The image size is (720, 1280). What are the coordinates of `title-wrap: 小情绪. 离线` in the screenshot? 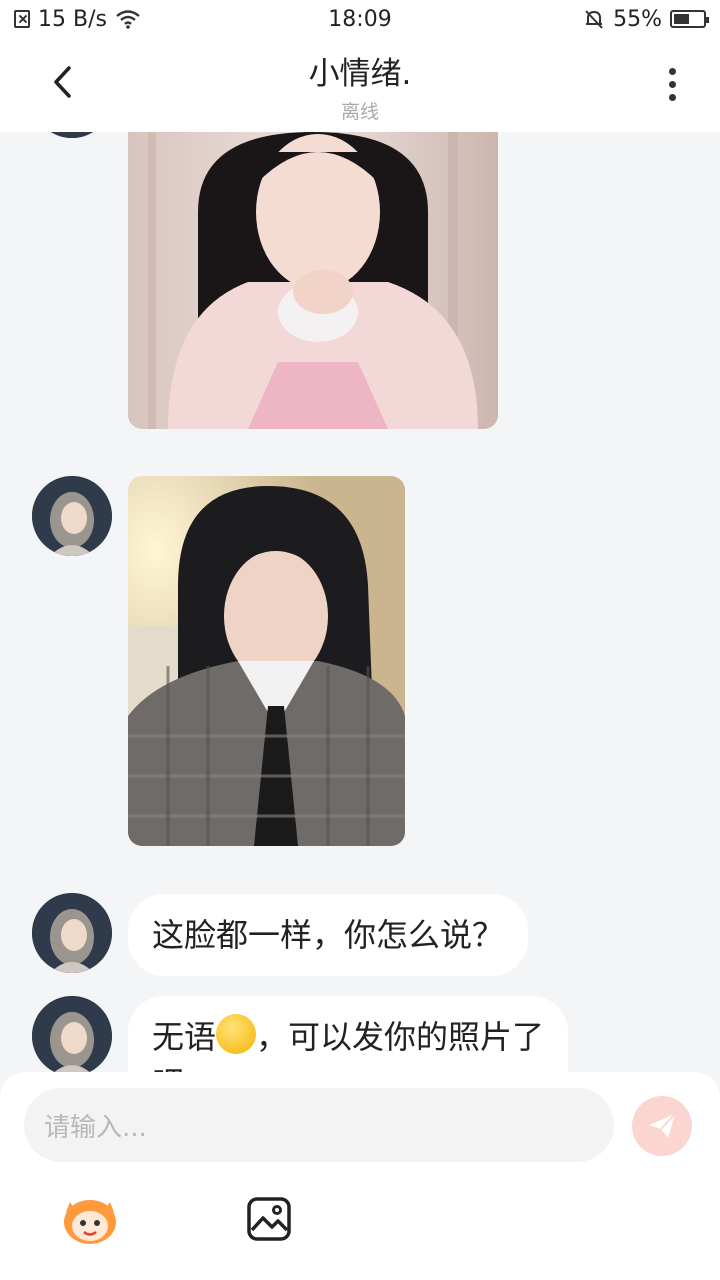 It's located at (360, 86).